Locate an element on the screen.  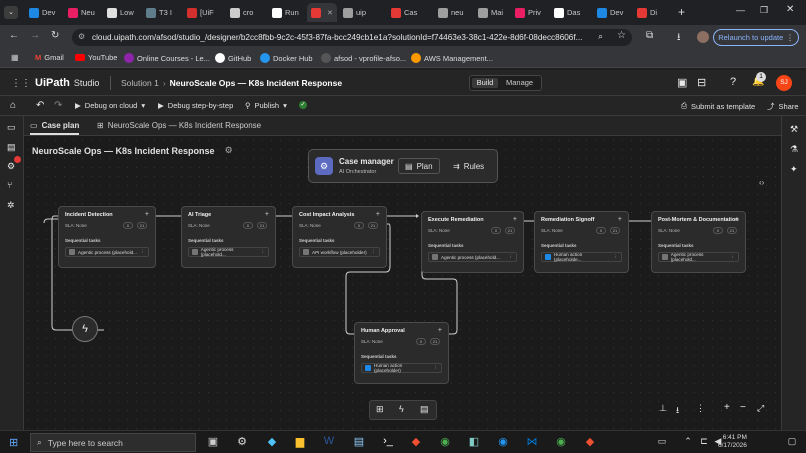
browser-tab: Cas is located at coordinates (406, 12).